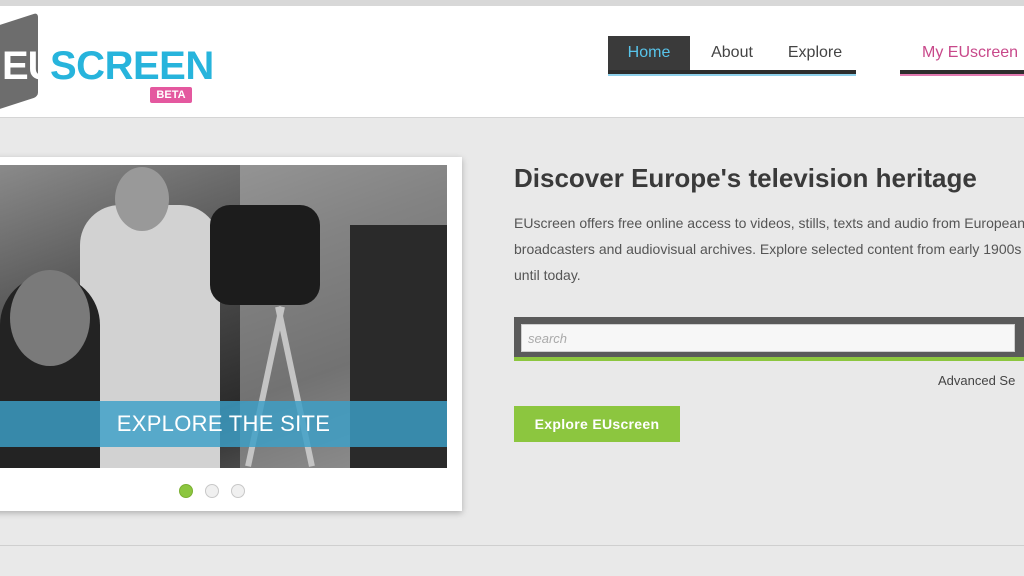 The image size is (1024, 576). What do you see at coordinates (265, 255) in the screenshot?
I see `film-camera-icon` at bounding box center [265, 255].